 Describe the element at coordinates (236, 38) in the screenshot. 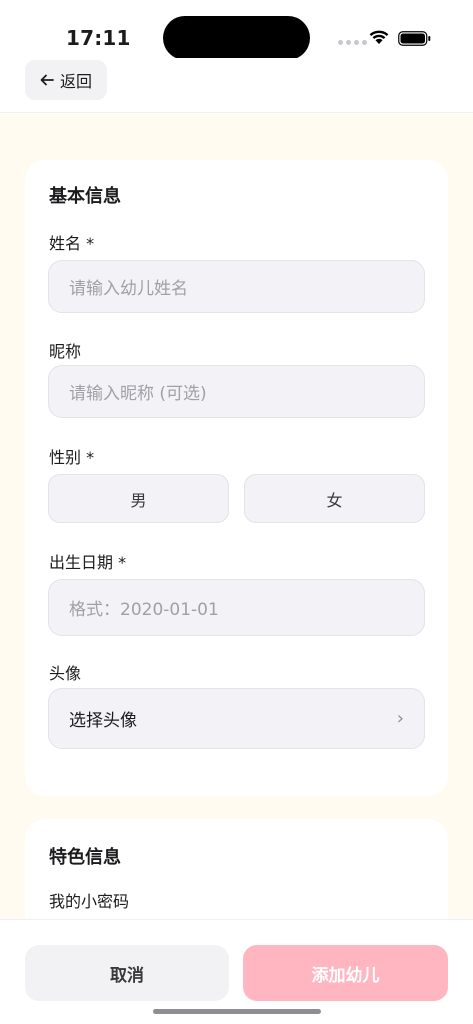

I see `dynamic-island` at that location.